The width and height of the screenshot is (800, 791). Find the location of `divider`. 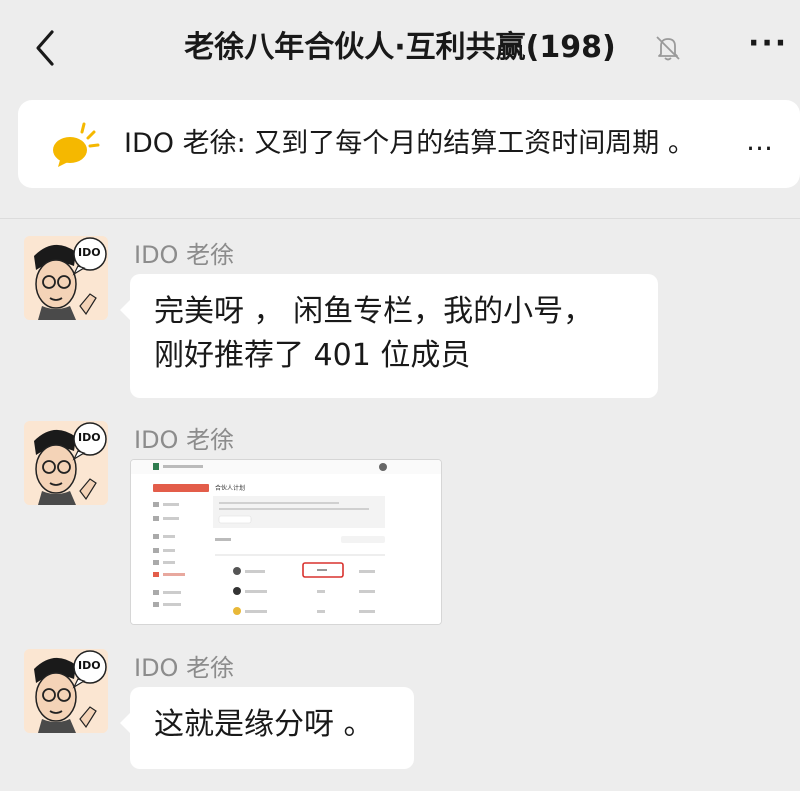

divider is located at coordinates (400, 218).